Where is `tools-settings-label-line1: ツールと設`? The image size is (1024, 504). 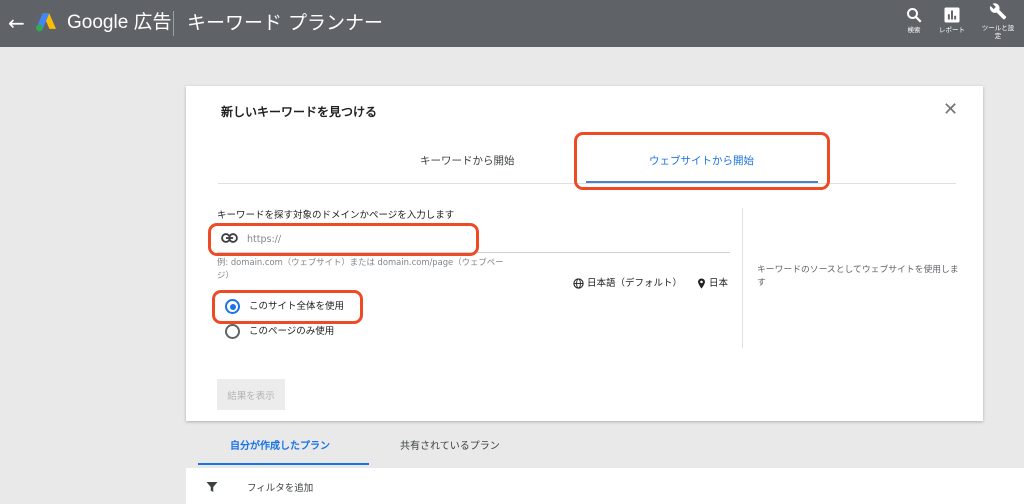 tools-settings-label-line1: ツールと設 is located at coordinates (998, 28).